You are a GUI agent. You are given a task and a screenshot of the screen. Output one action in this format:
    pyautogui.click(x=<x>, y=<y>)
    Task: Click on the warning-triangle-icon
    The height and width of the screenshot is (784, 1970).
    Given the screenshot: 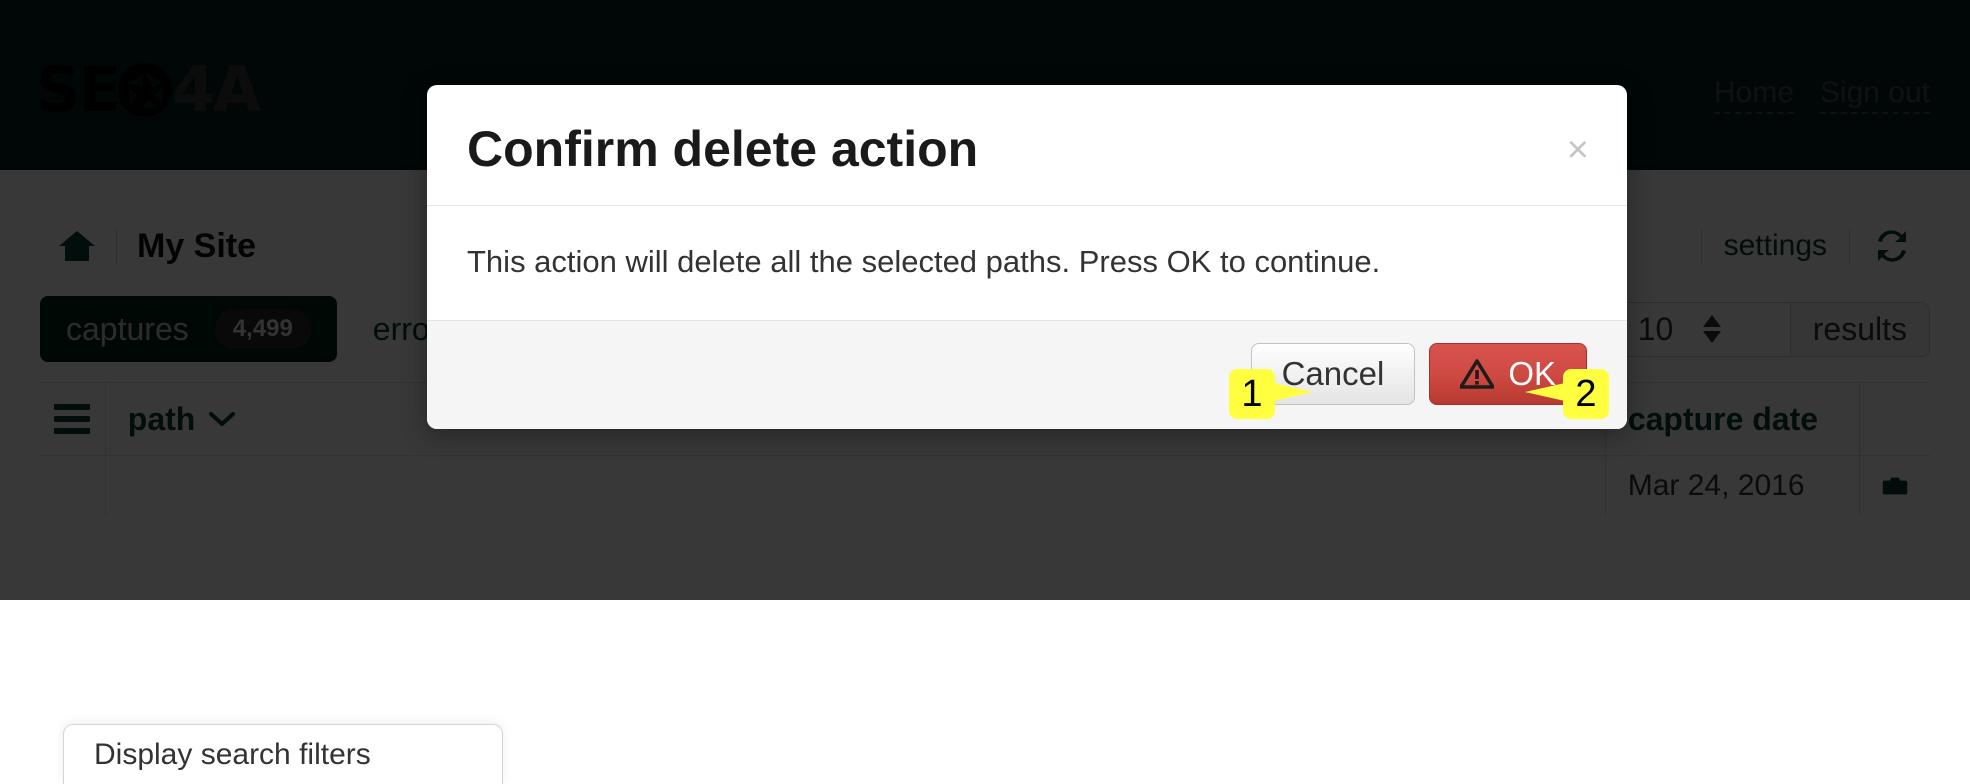 What is the action you would take?
    pyautogui.click(x=1477, y=374)
    